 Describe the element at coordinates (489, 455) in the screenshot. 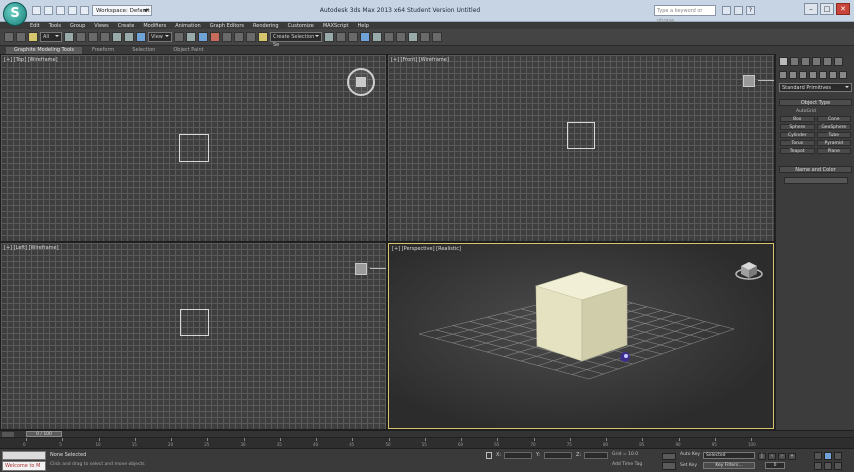

I see `selection-lock-icon` at that location.